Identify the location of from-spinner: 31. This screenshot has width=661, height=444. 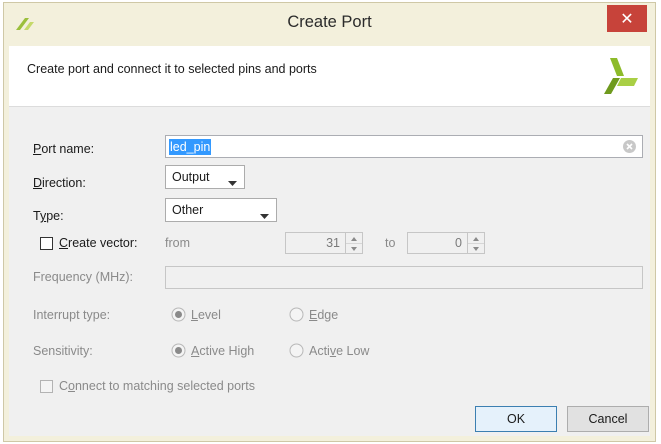
(324, 243).